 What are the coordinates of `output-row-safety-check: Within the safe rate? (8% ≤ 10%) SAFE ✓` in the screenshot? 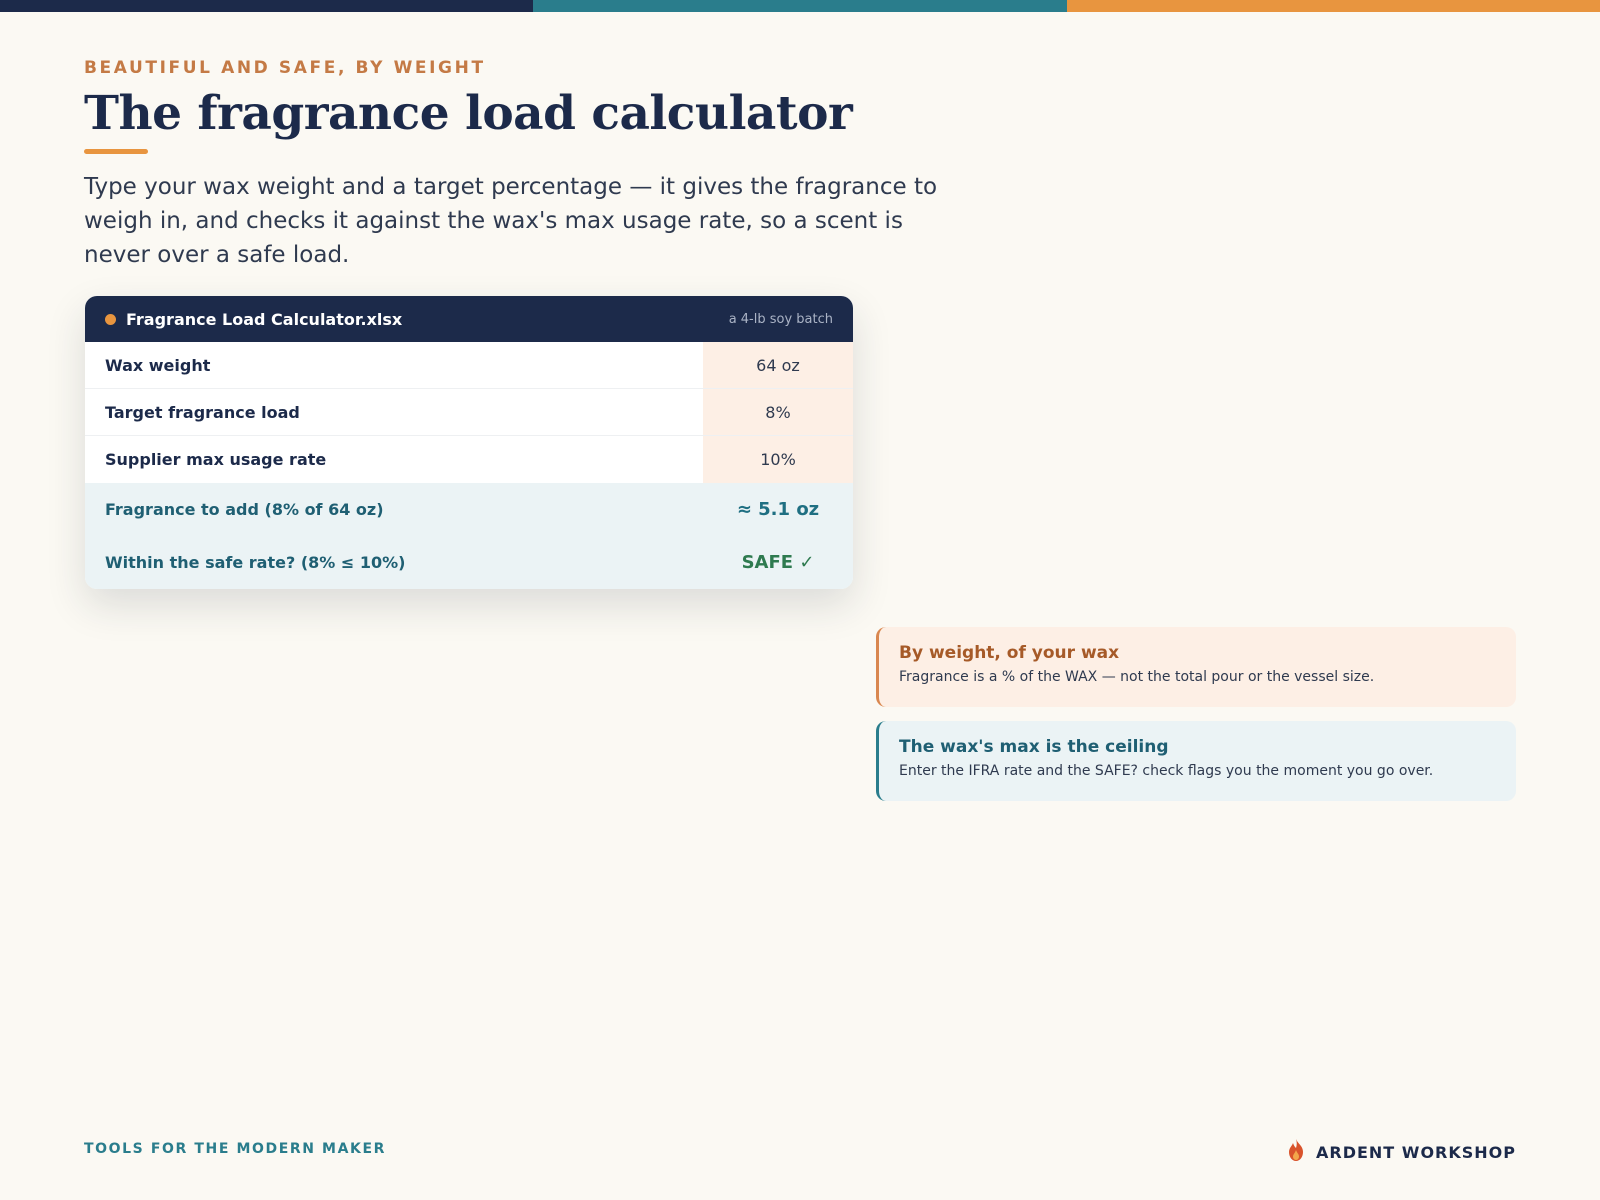 It's located at (469, 562).